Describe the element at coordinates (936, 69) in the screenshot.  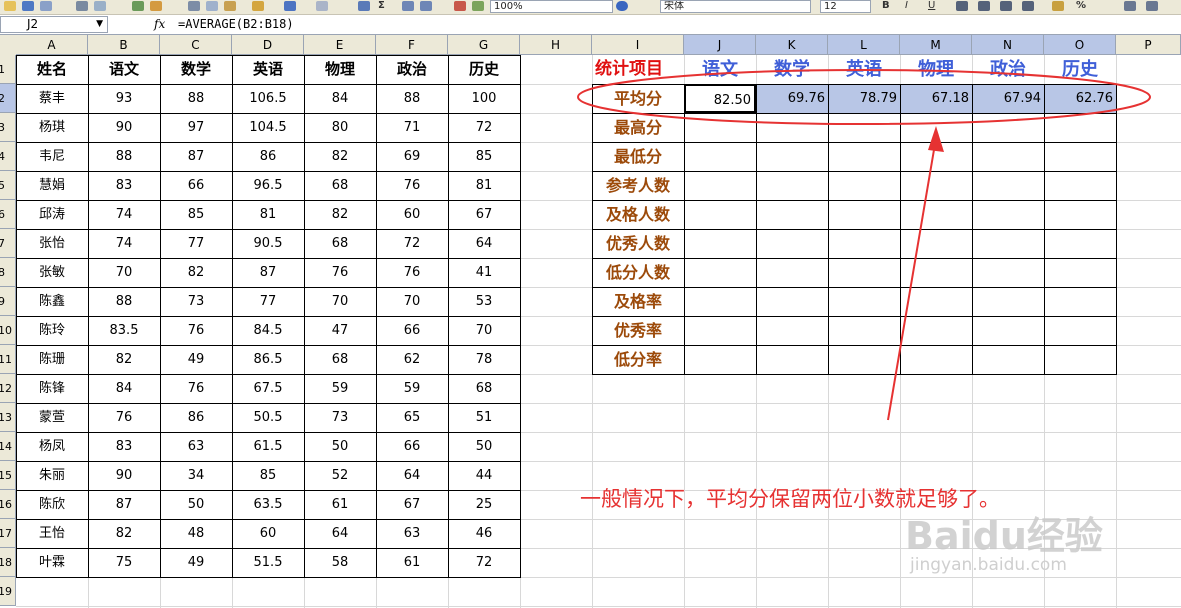
I see `stats-subject-header: 物理` at that location.